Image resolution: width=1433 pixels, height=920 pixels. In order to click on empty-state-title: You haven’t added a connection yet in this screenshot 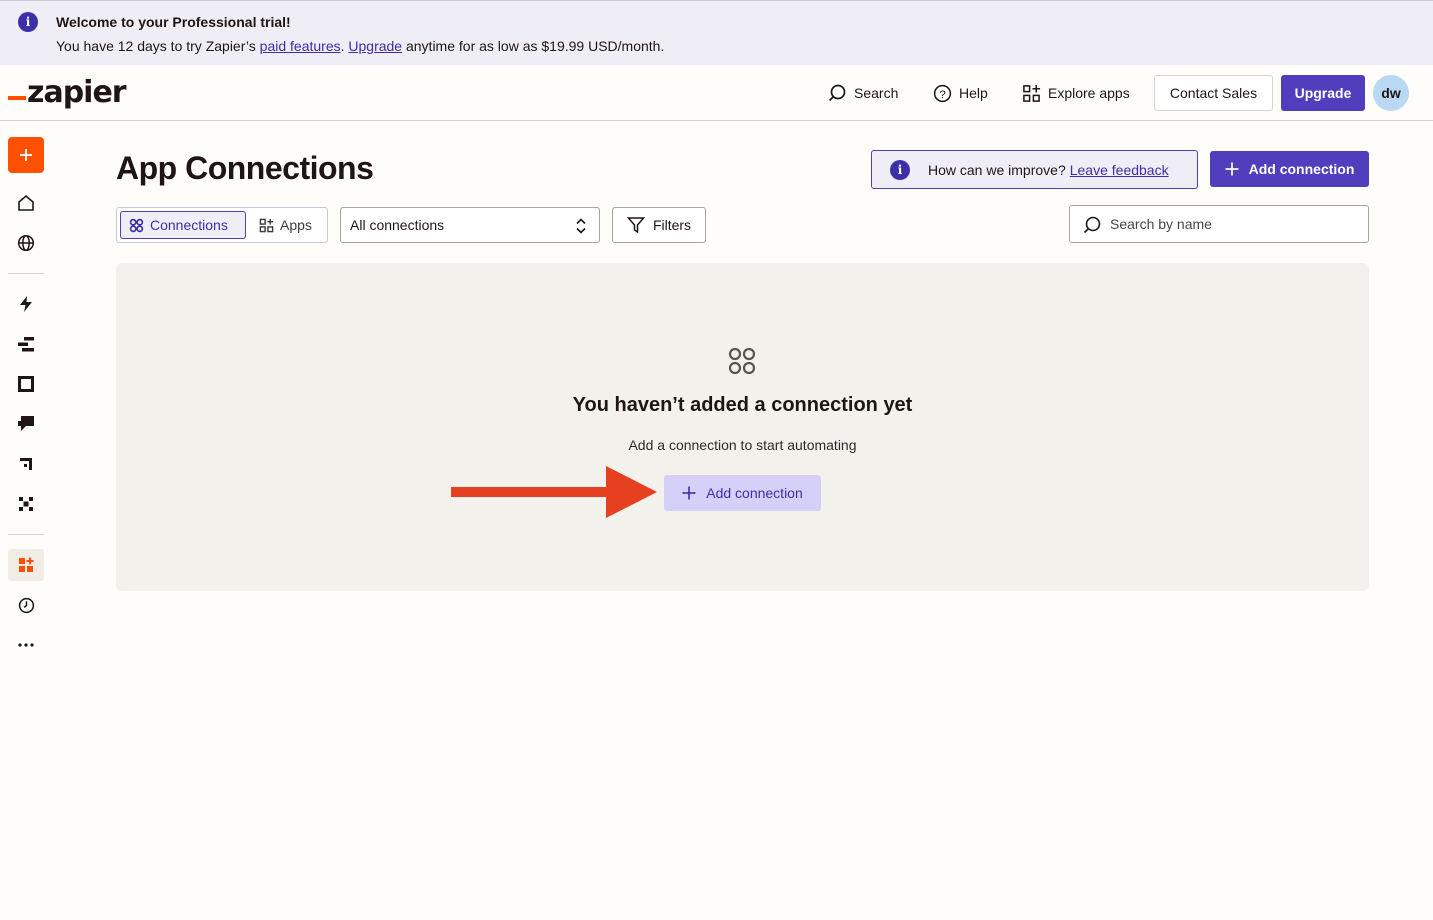, I will do `click(742, 405)`.